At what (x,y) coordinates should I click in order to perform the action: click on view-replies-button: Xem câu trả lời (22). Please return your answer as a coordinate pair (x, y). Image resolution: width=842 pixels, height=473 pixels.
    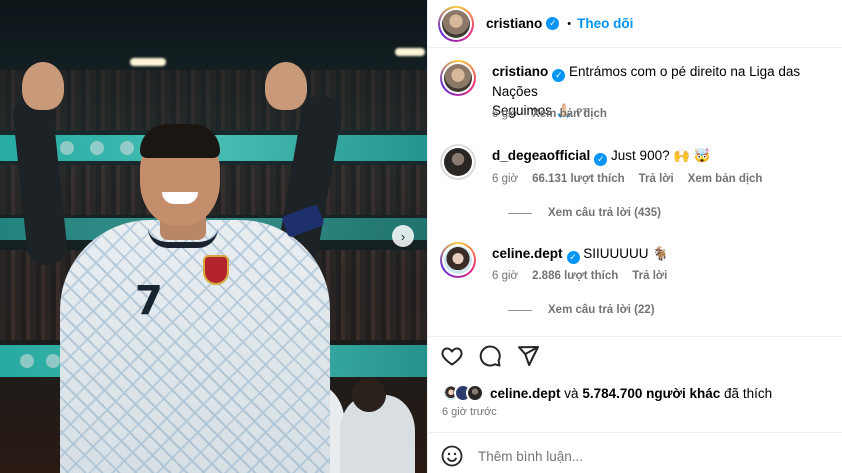
    Looking at the image, I should click on (581, 310).